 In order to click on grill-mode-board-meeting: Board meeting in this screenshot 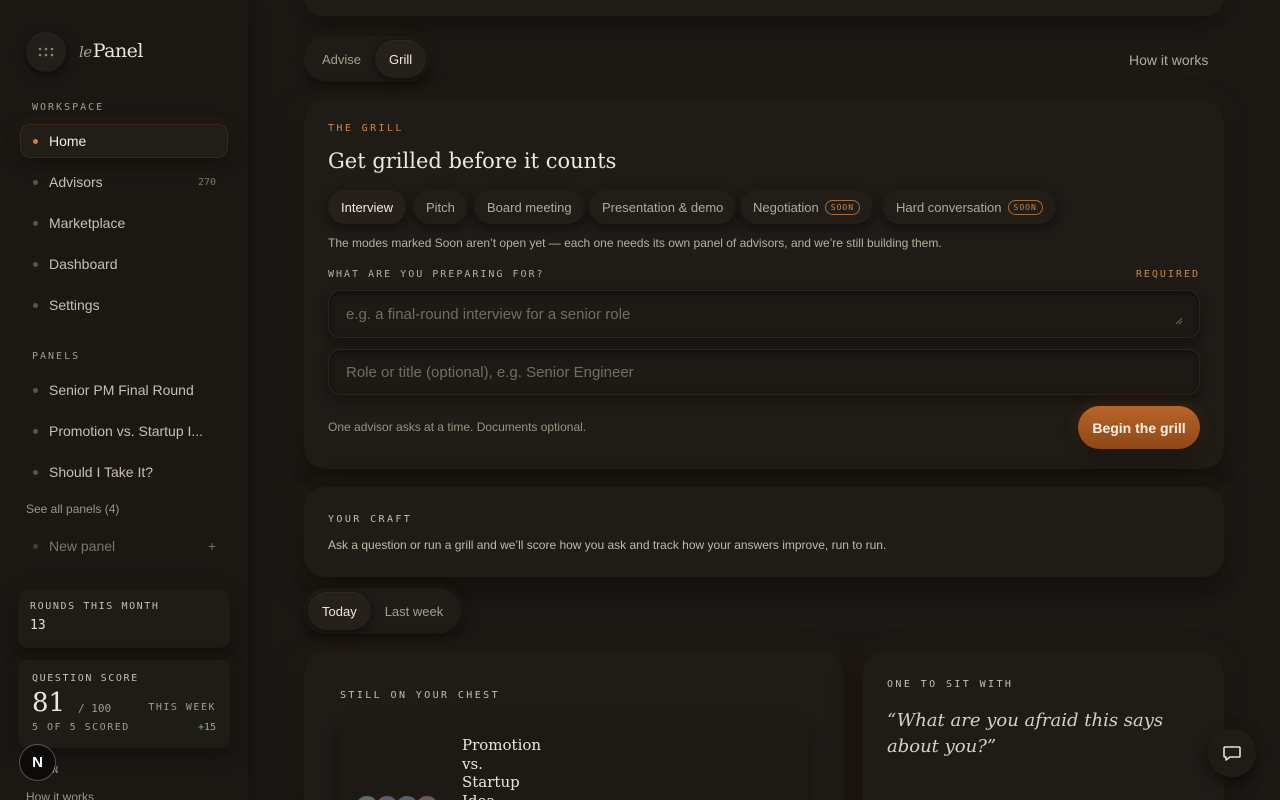, I will do `click(529, 207)`.